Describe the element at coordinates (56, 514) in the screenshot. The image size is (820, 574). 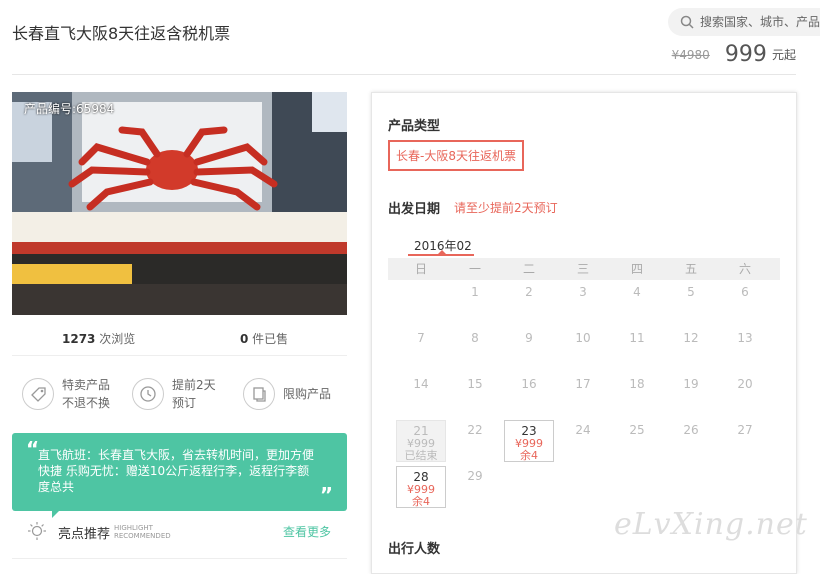
I see `highlight-tail` at that location.